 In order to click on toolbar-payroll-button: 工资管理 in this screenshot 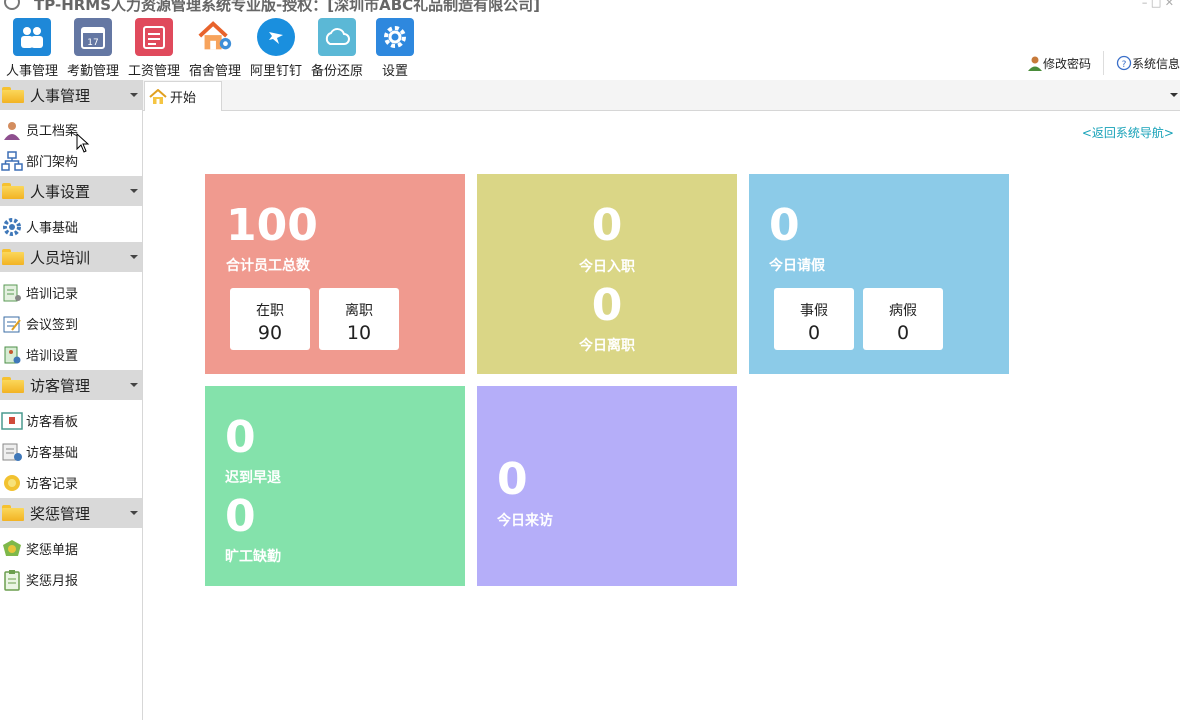, I will do `click(154, 48)`.